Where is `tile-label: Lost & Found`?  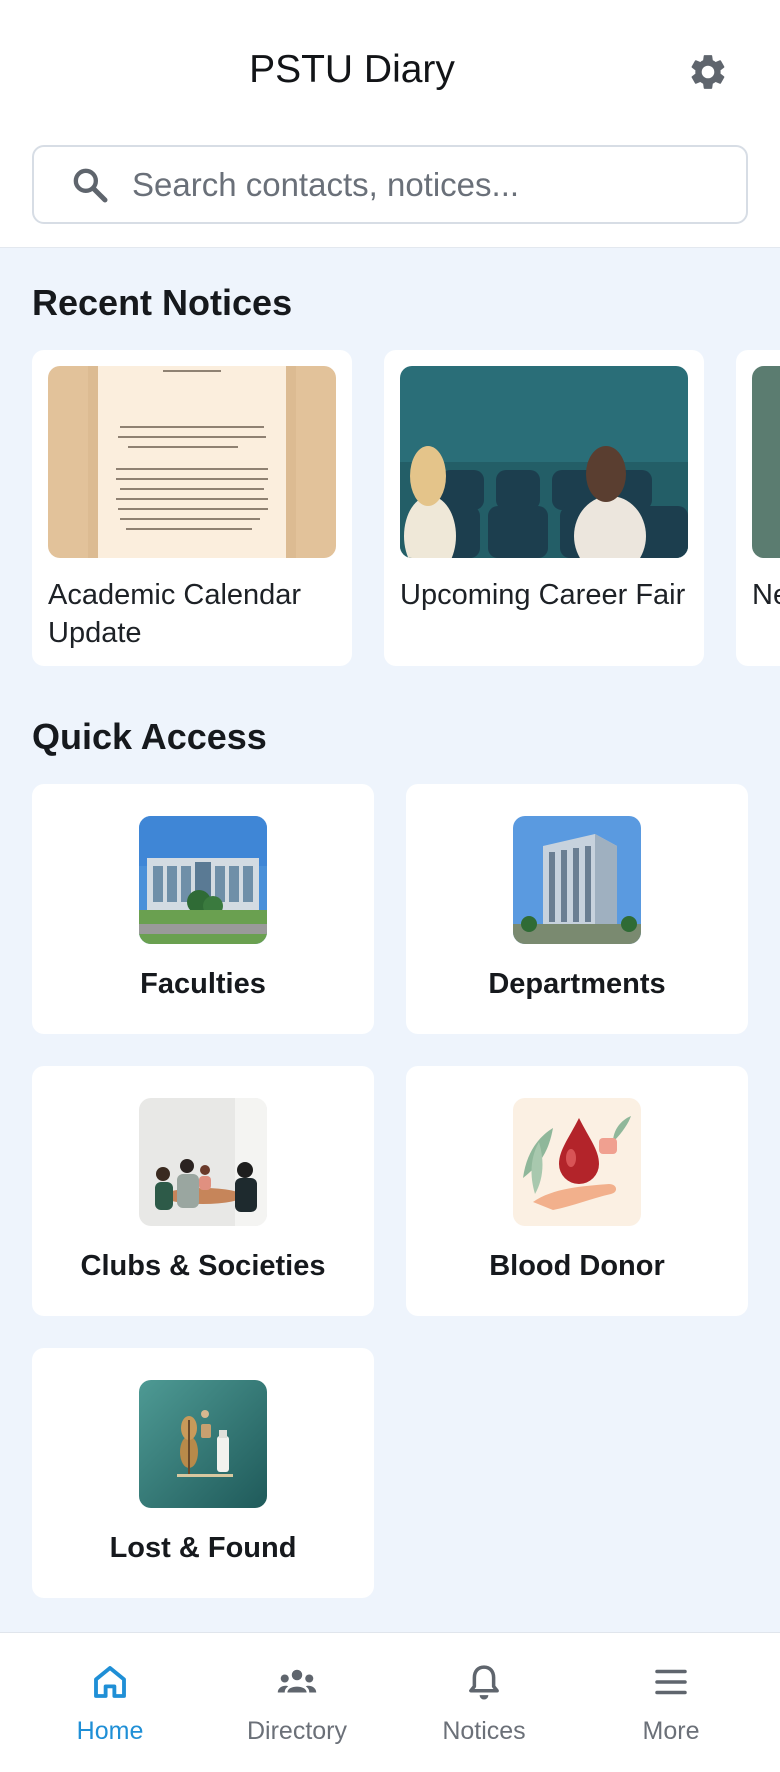
tile-label: Lost & Found is located at coordinates (203, 1548).